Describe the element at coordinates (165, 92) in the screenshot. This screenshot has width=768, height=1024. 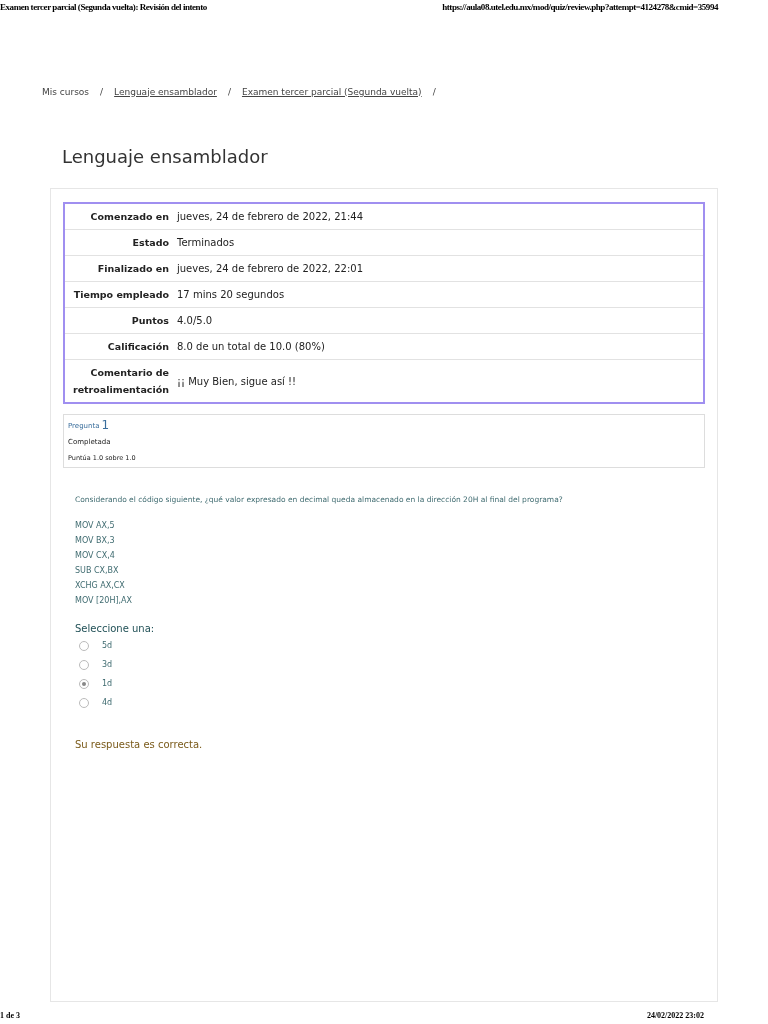
I see `breadcrumb-link: Lenguaje ensamblador` at that location.